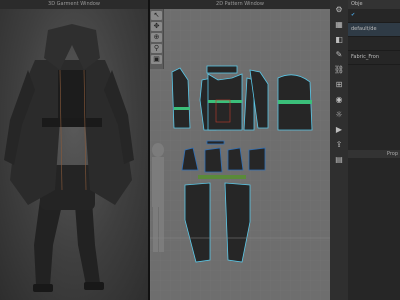  What do you see at coordinates (339, 159) in the screenshot?
I see `save-icon: ▤` at bounding box center [339, 159].